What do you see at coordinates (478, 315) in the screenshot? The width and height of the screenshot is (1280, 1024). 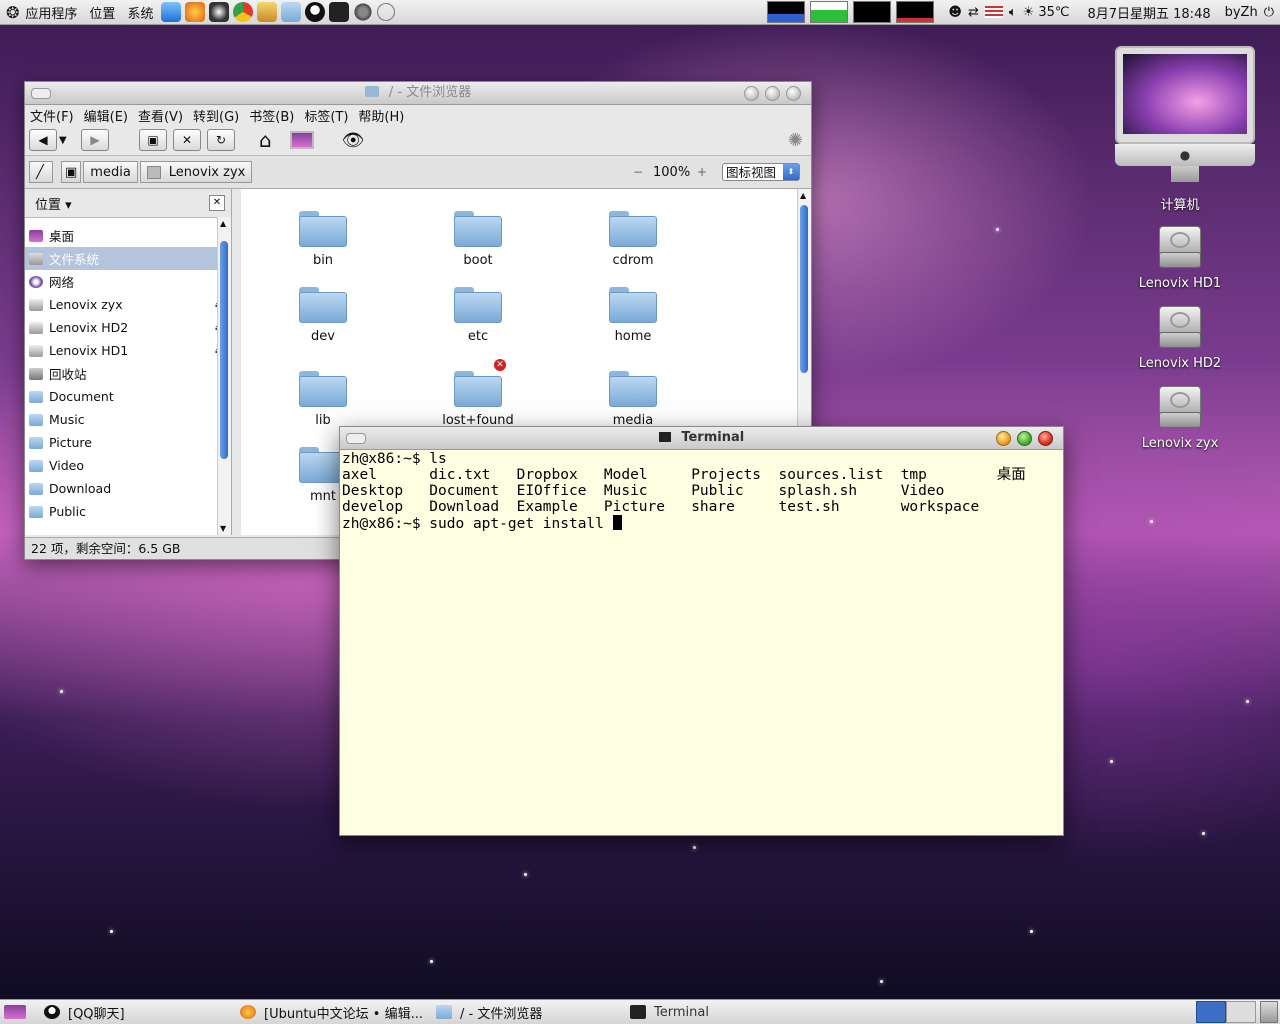 I see `folder-item: etc` at bounding box center [478, 315].